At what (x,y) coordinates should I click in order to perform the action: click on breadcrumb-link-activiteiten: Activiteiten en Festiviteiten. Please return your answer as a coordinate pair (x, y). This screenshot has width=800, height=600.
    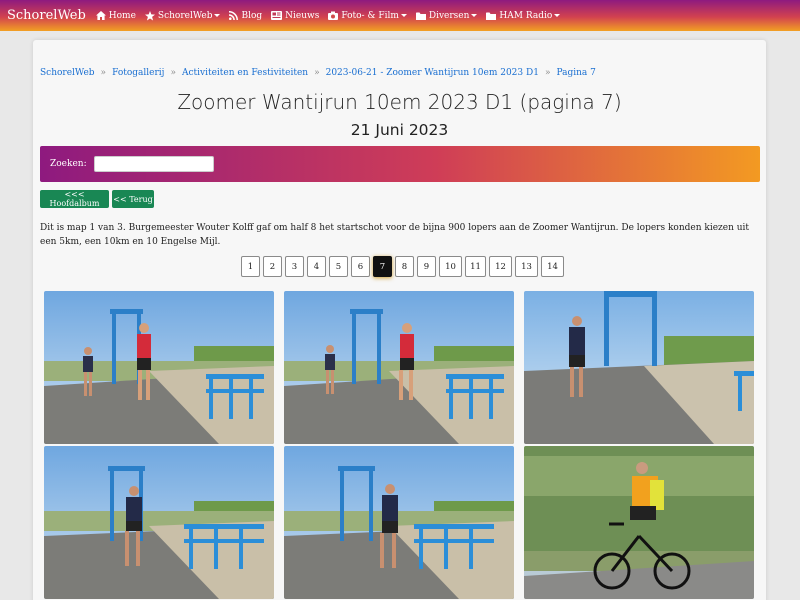
    Looking at the image, I should click on (245, 73).